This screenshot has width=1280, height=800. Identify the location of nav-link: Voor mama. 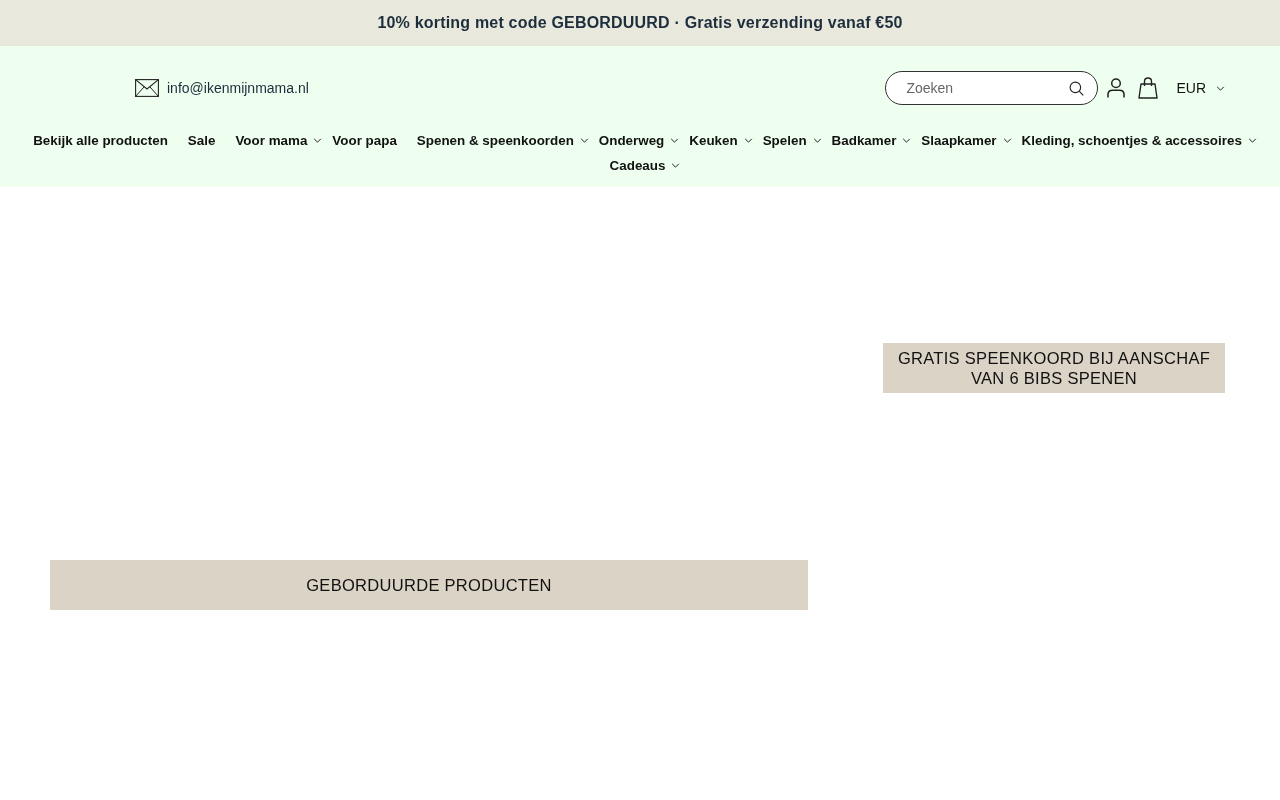
(274, 140).